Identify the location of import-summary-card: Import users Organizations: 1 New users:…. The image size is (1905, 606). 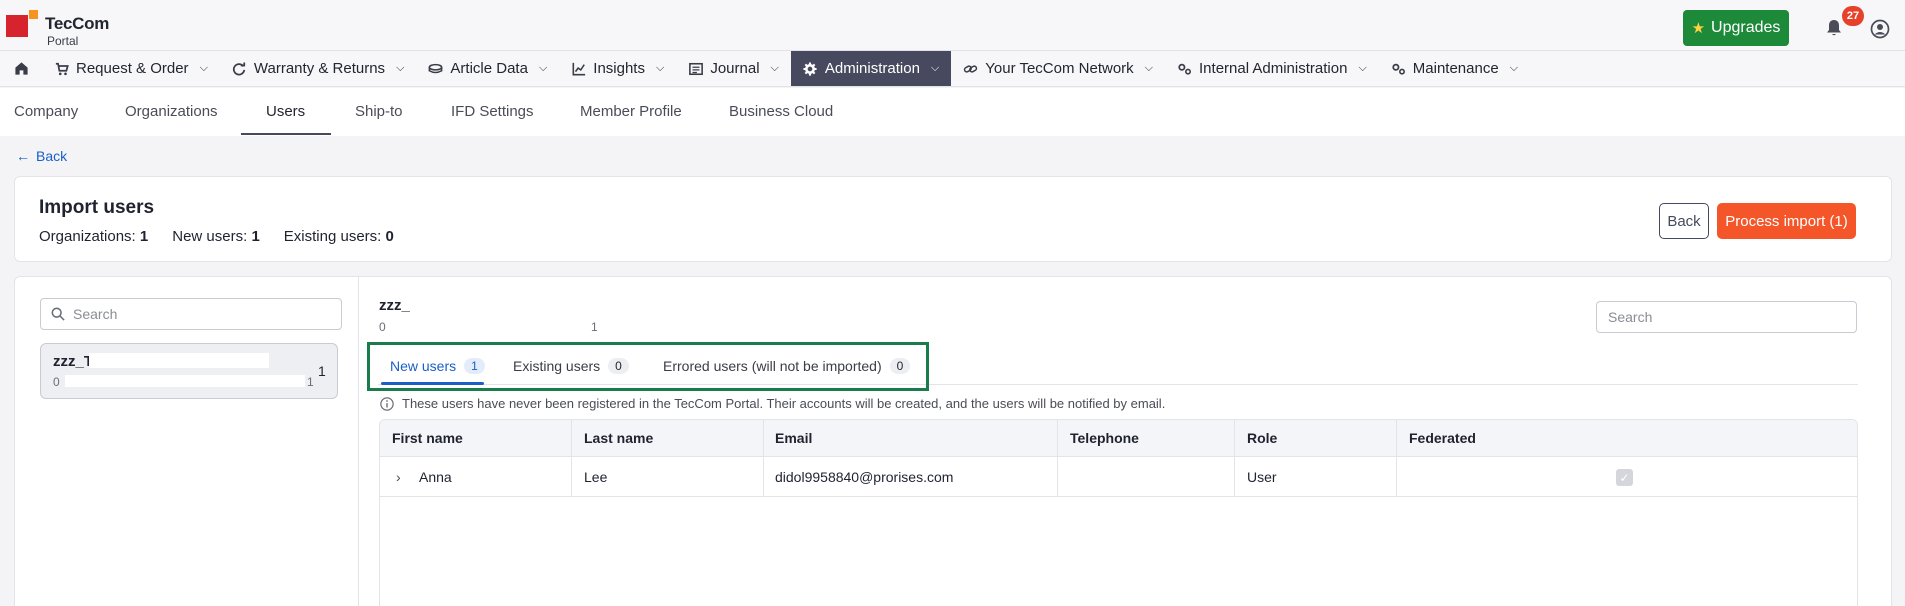
(953, 219).